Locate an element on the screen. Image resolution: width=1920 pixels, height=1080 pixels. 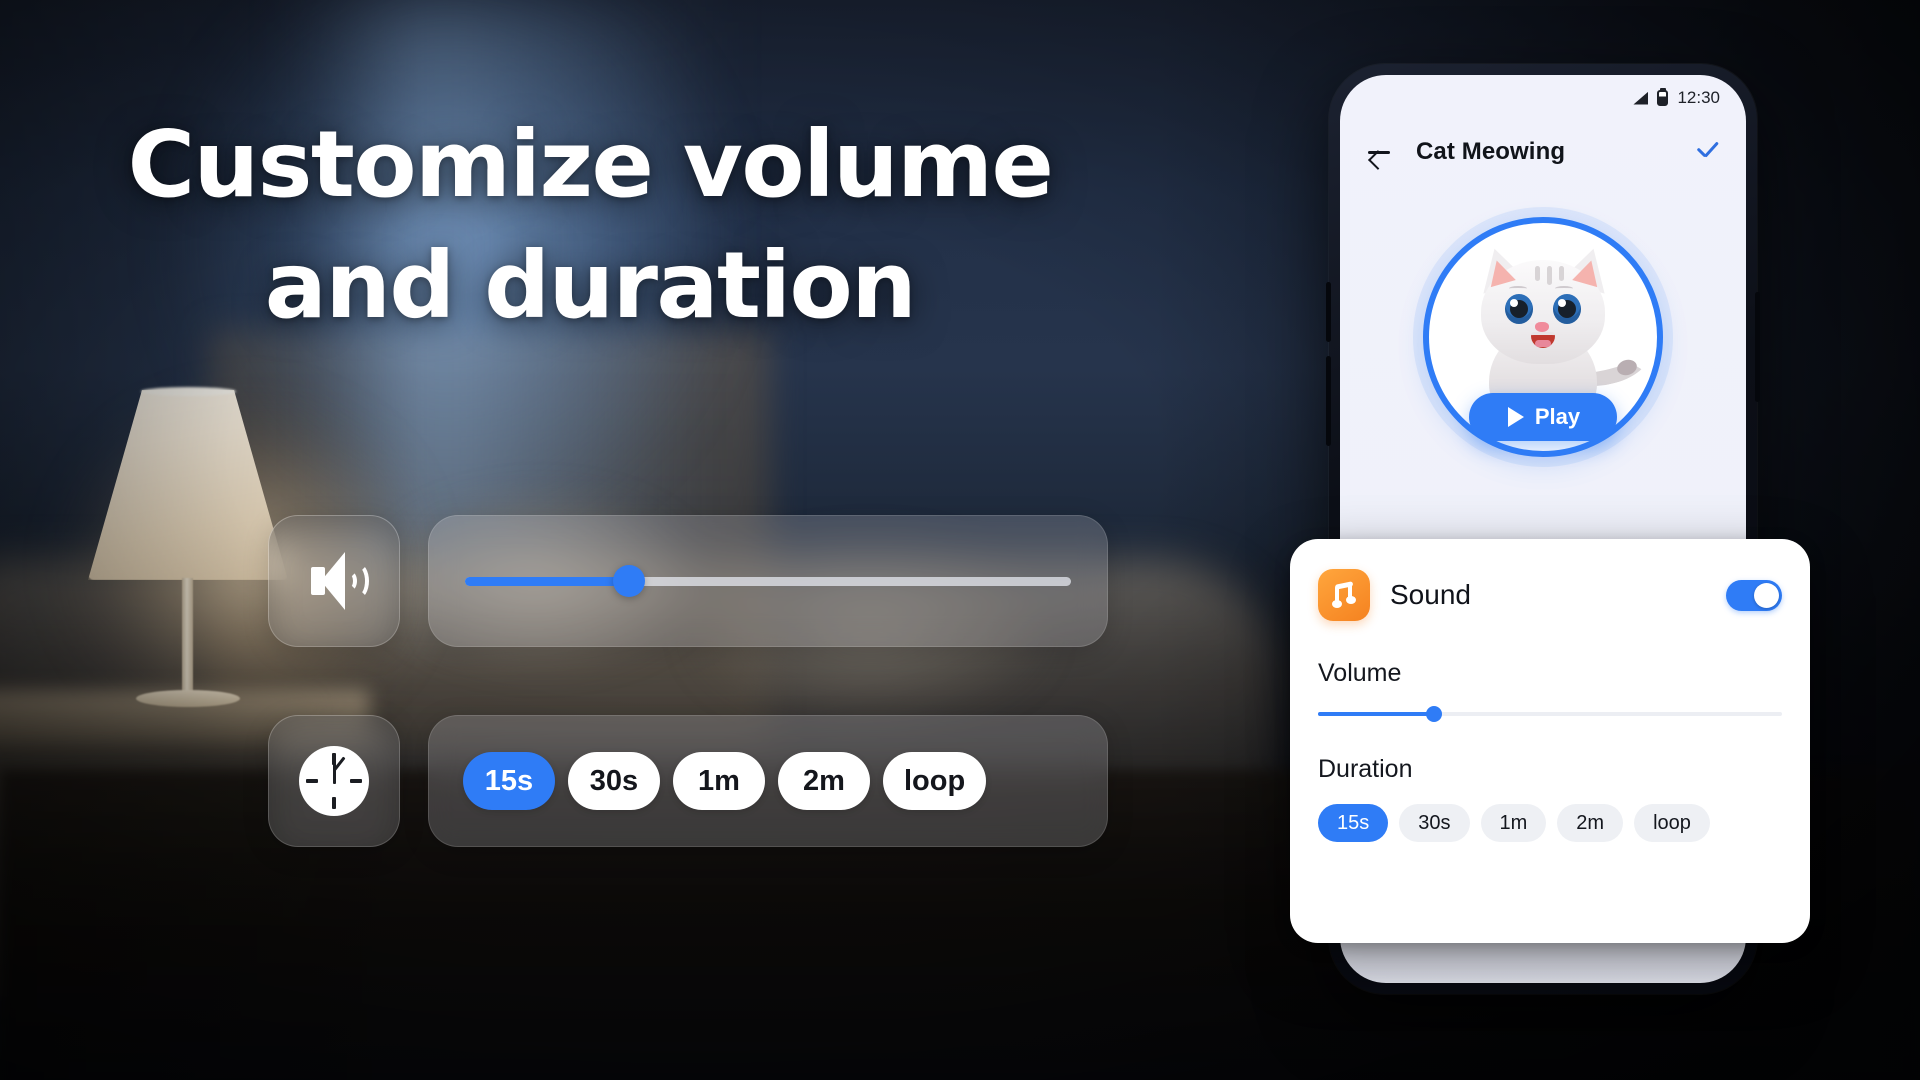
sound-settings-card: Sound Volume Duration 15s 30s 1m 2m loop is located at coordinates (1550, 741).